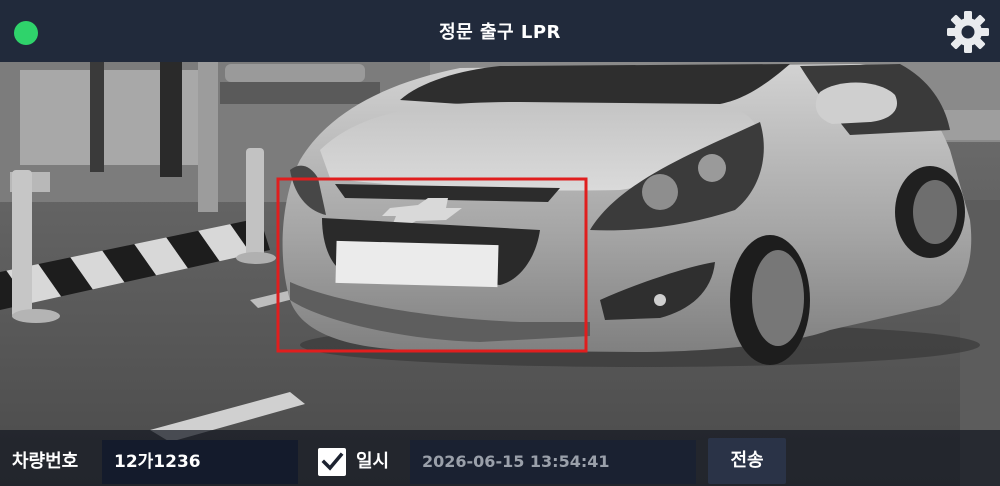 This screenshot has width=1000, height=486. What do you see at coordinates (200, 462) in the screenshot?
I see `plate-number-field: 12가1236` at bounding box center [200, 462].